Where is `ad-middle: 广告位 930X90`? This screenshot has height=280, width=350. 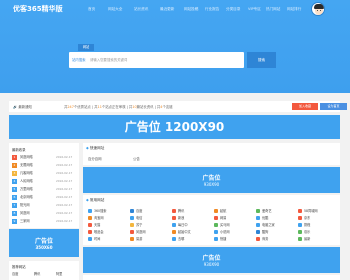
ad-middle: 广告位 930X90 is located at coordinates (211, 180).